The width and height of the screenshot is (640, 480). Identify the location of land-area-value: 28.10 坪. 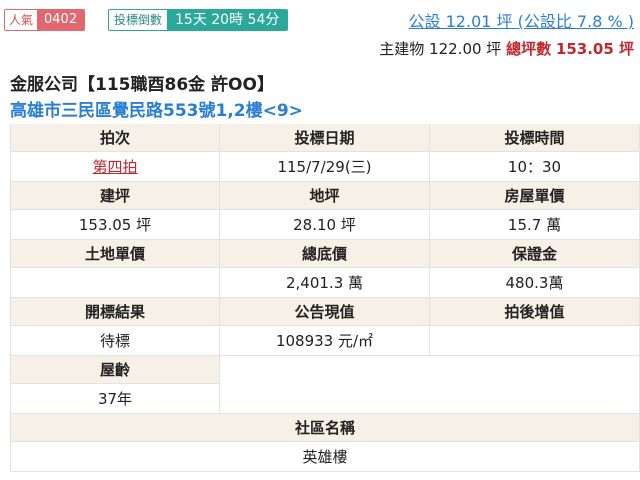
(325, 225).